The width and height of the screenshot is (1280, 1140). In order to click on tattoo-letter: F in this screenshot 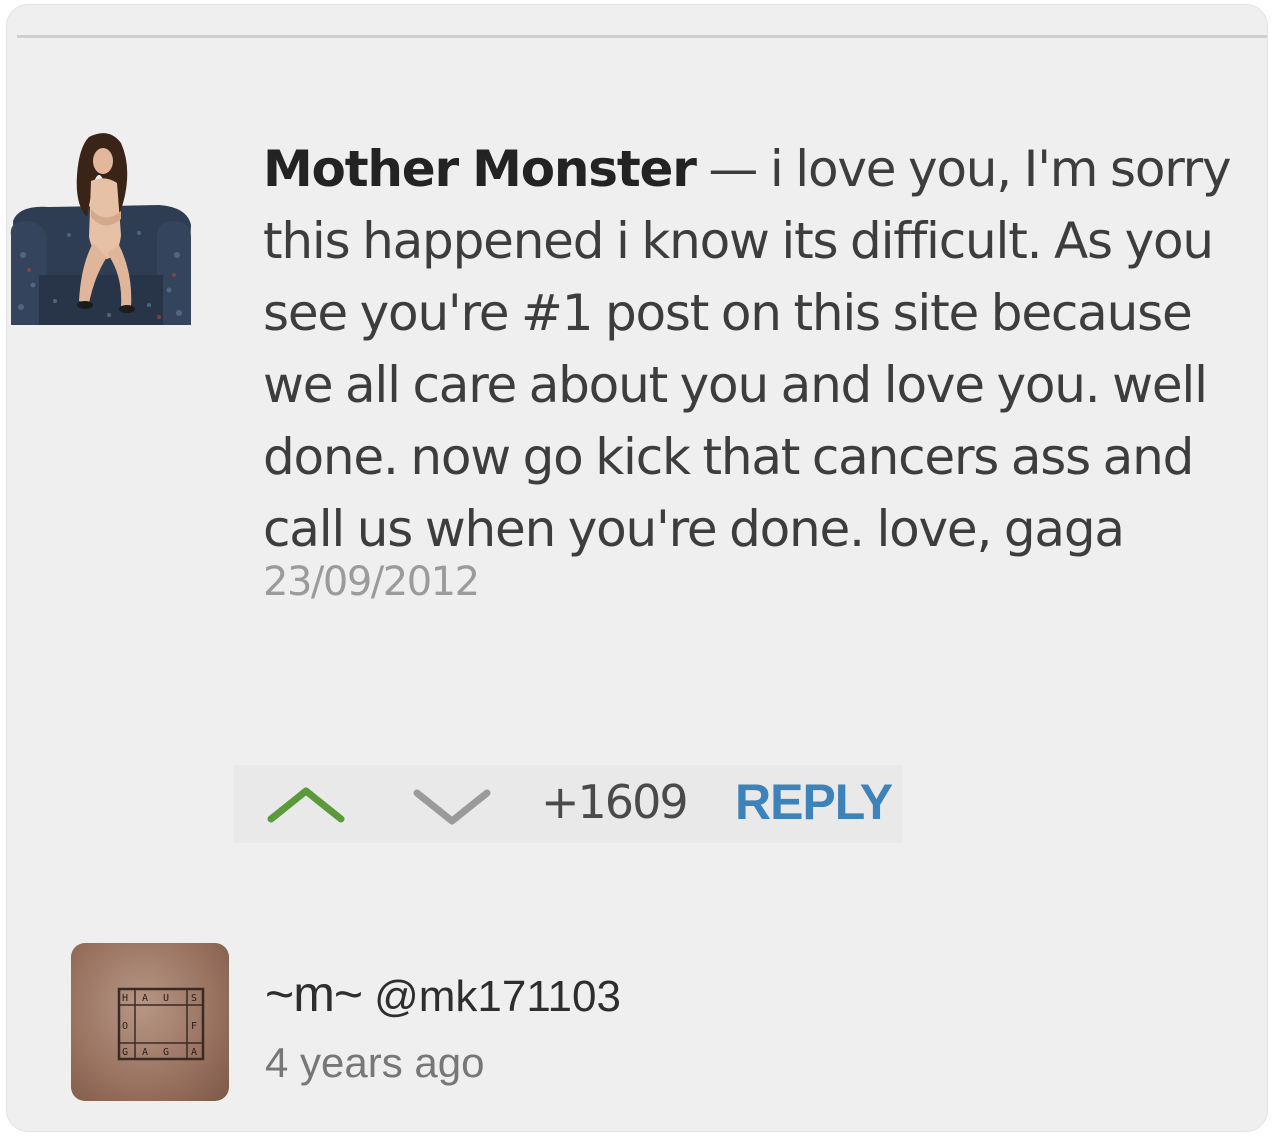, I will do `click(194, 1026)`.